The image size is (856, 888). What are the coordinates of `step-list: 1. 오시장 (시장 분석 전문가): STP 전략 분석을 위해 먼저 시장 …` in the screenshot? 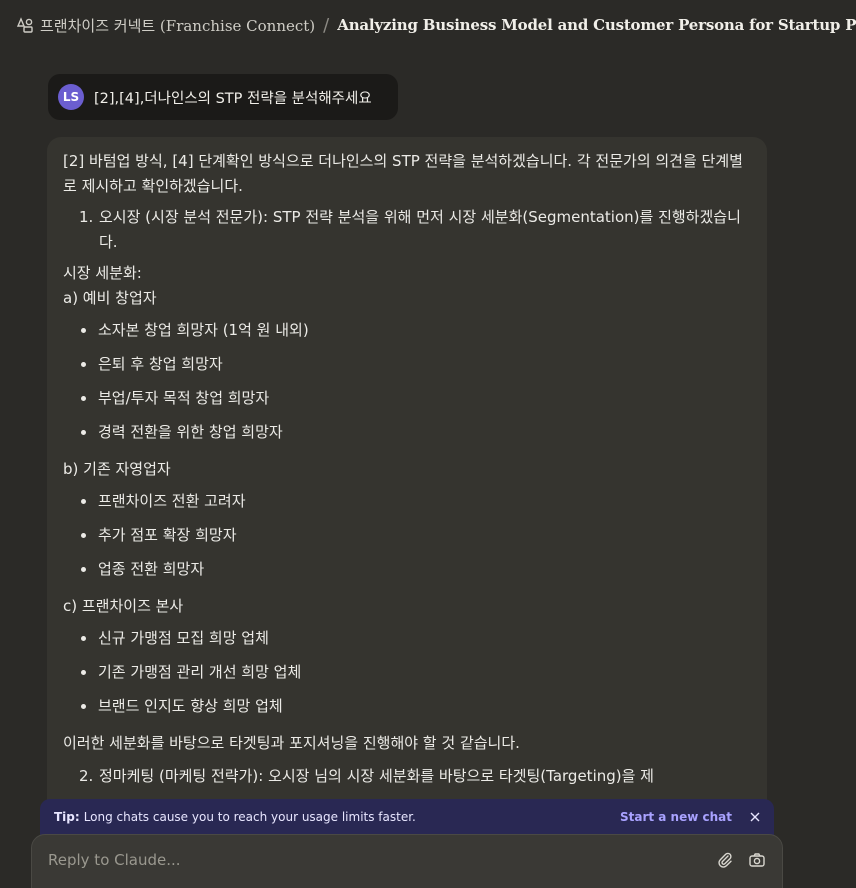 It's located at (407, 230).